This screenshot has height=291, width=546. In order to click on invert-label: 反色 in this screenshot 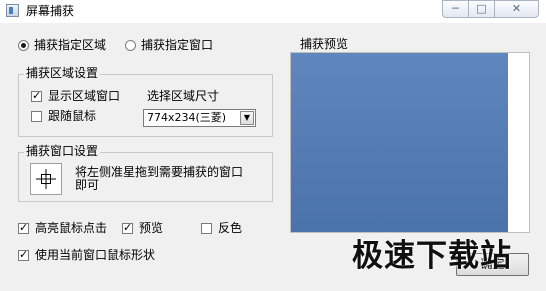, I will do `click(230, 228)`.